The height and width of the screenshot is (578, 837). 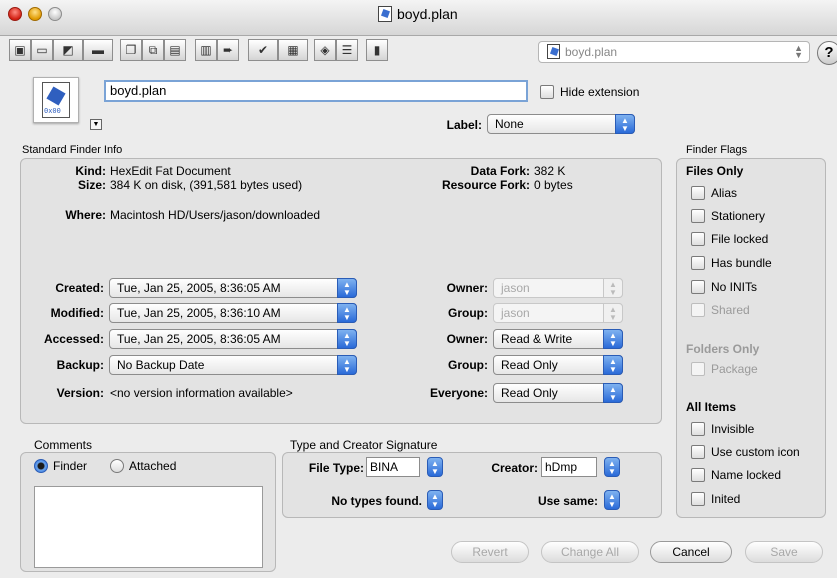 I want to click on inited-checkbox, so click(x=698, y=499).